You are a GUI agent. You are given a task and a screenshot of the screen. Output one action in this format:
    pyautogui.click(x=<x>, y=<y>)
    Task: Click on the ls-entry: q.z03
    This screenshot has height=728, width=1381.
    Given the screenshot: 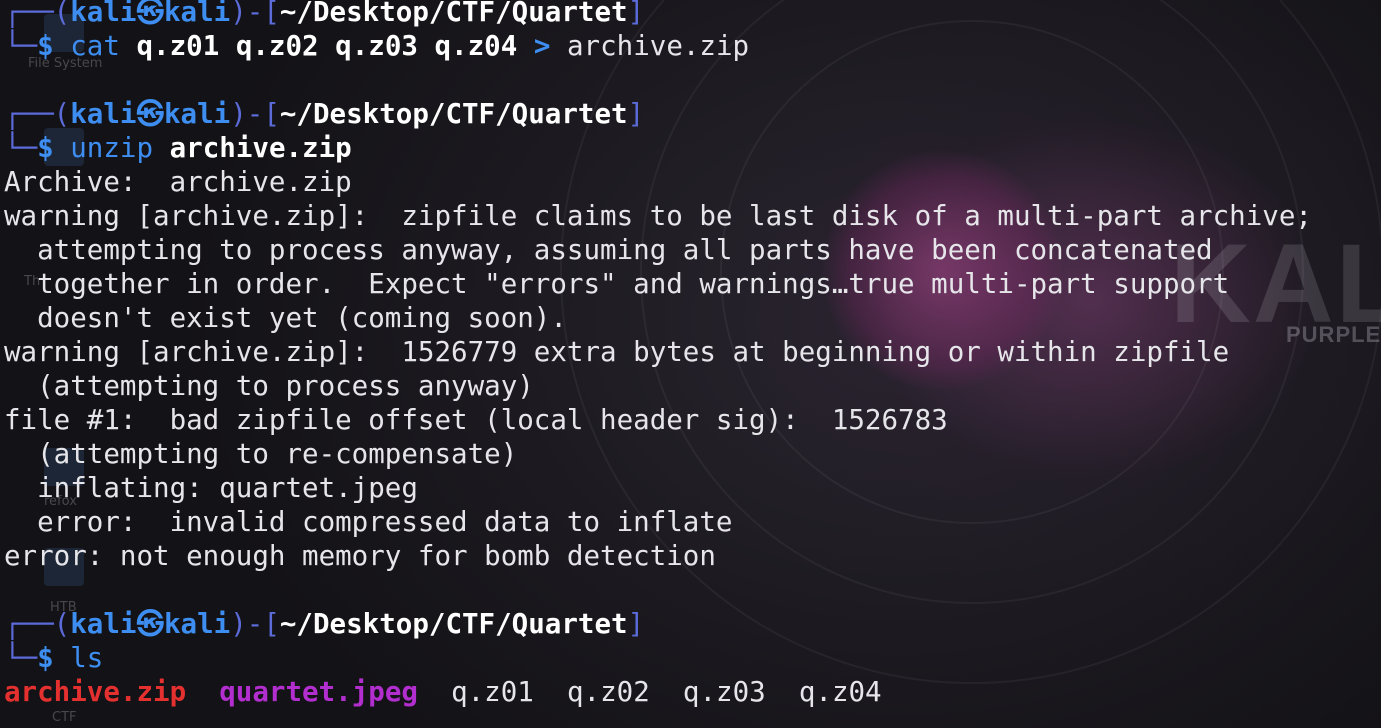 What is the action you would take?
    pyautogui.click(x=724, y=692)
    